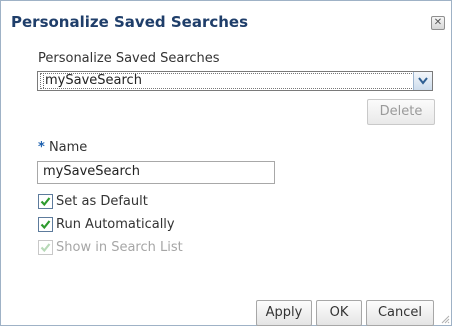 Image resolution: width=452 pixels, height=326 pixels. Describe the element at coordinates (91, 171) in the screenshot. I see `name-field-value: mySaveSearch` at that location.